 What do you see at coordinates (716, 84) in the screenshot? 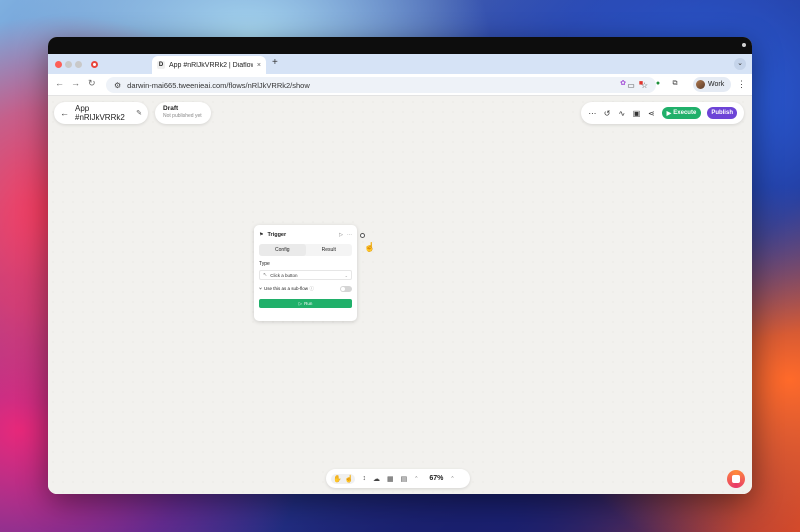
I see `profile-label: Work` at bounding box center [716, 84].